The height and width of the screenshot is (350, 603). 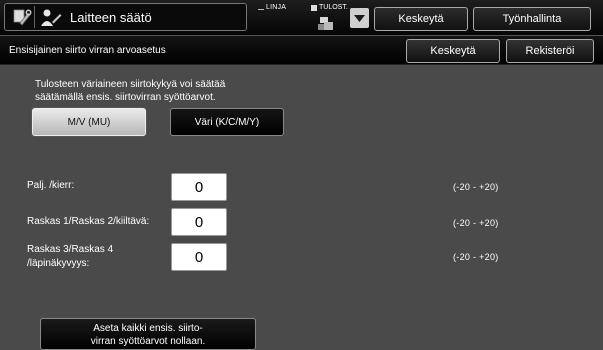 I want to click on linja-status: LINJA, so click(x=276, y=7).